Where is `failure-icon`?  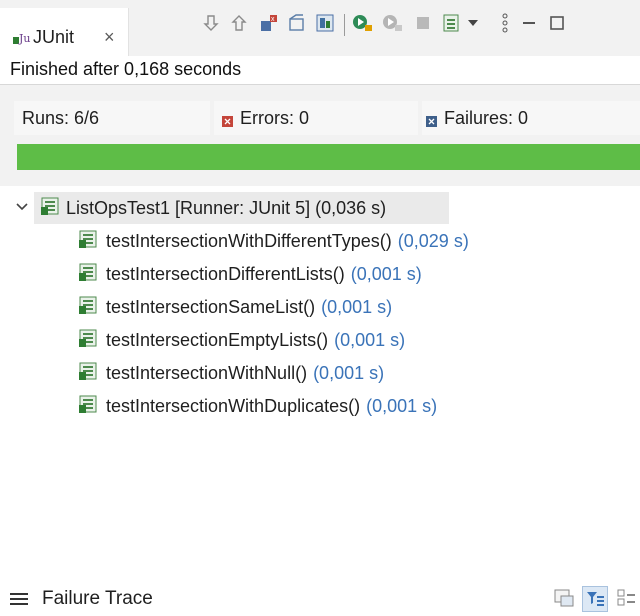
failure-icon is located at coordinates (431, 123).